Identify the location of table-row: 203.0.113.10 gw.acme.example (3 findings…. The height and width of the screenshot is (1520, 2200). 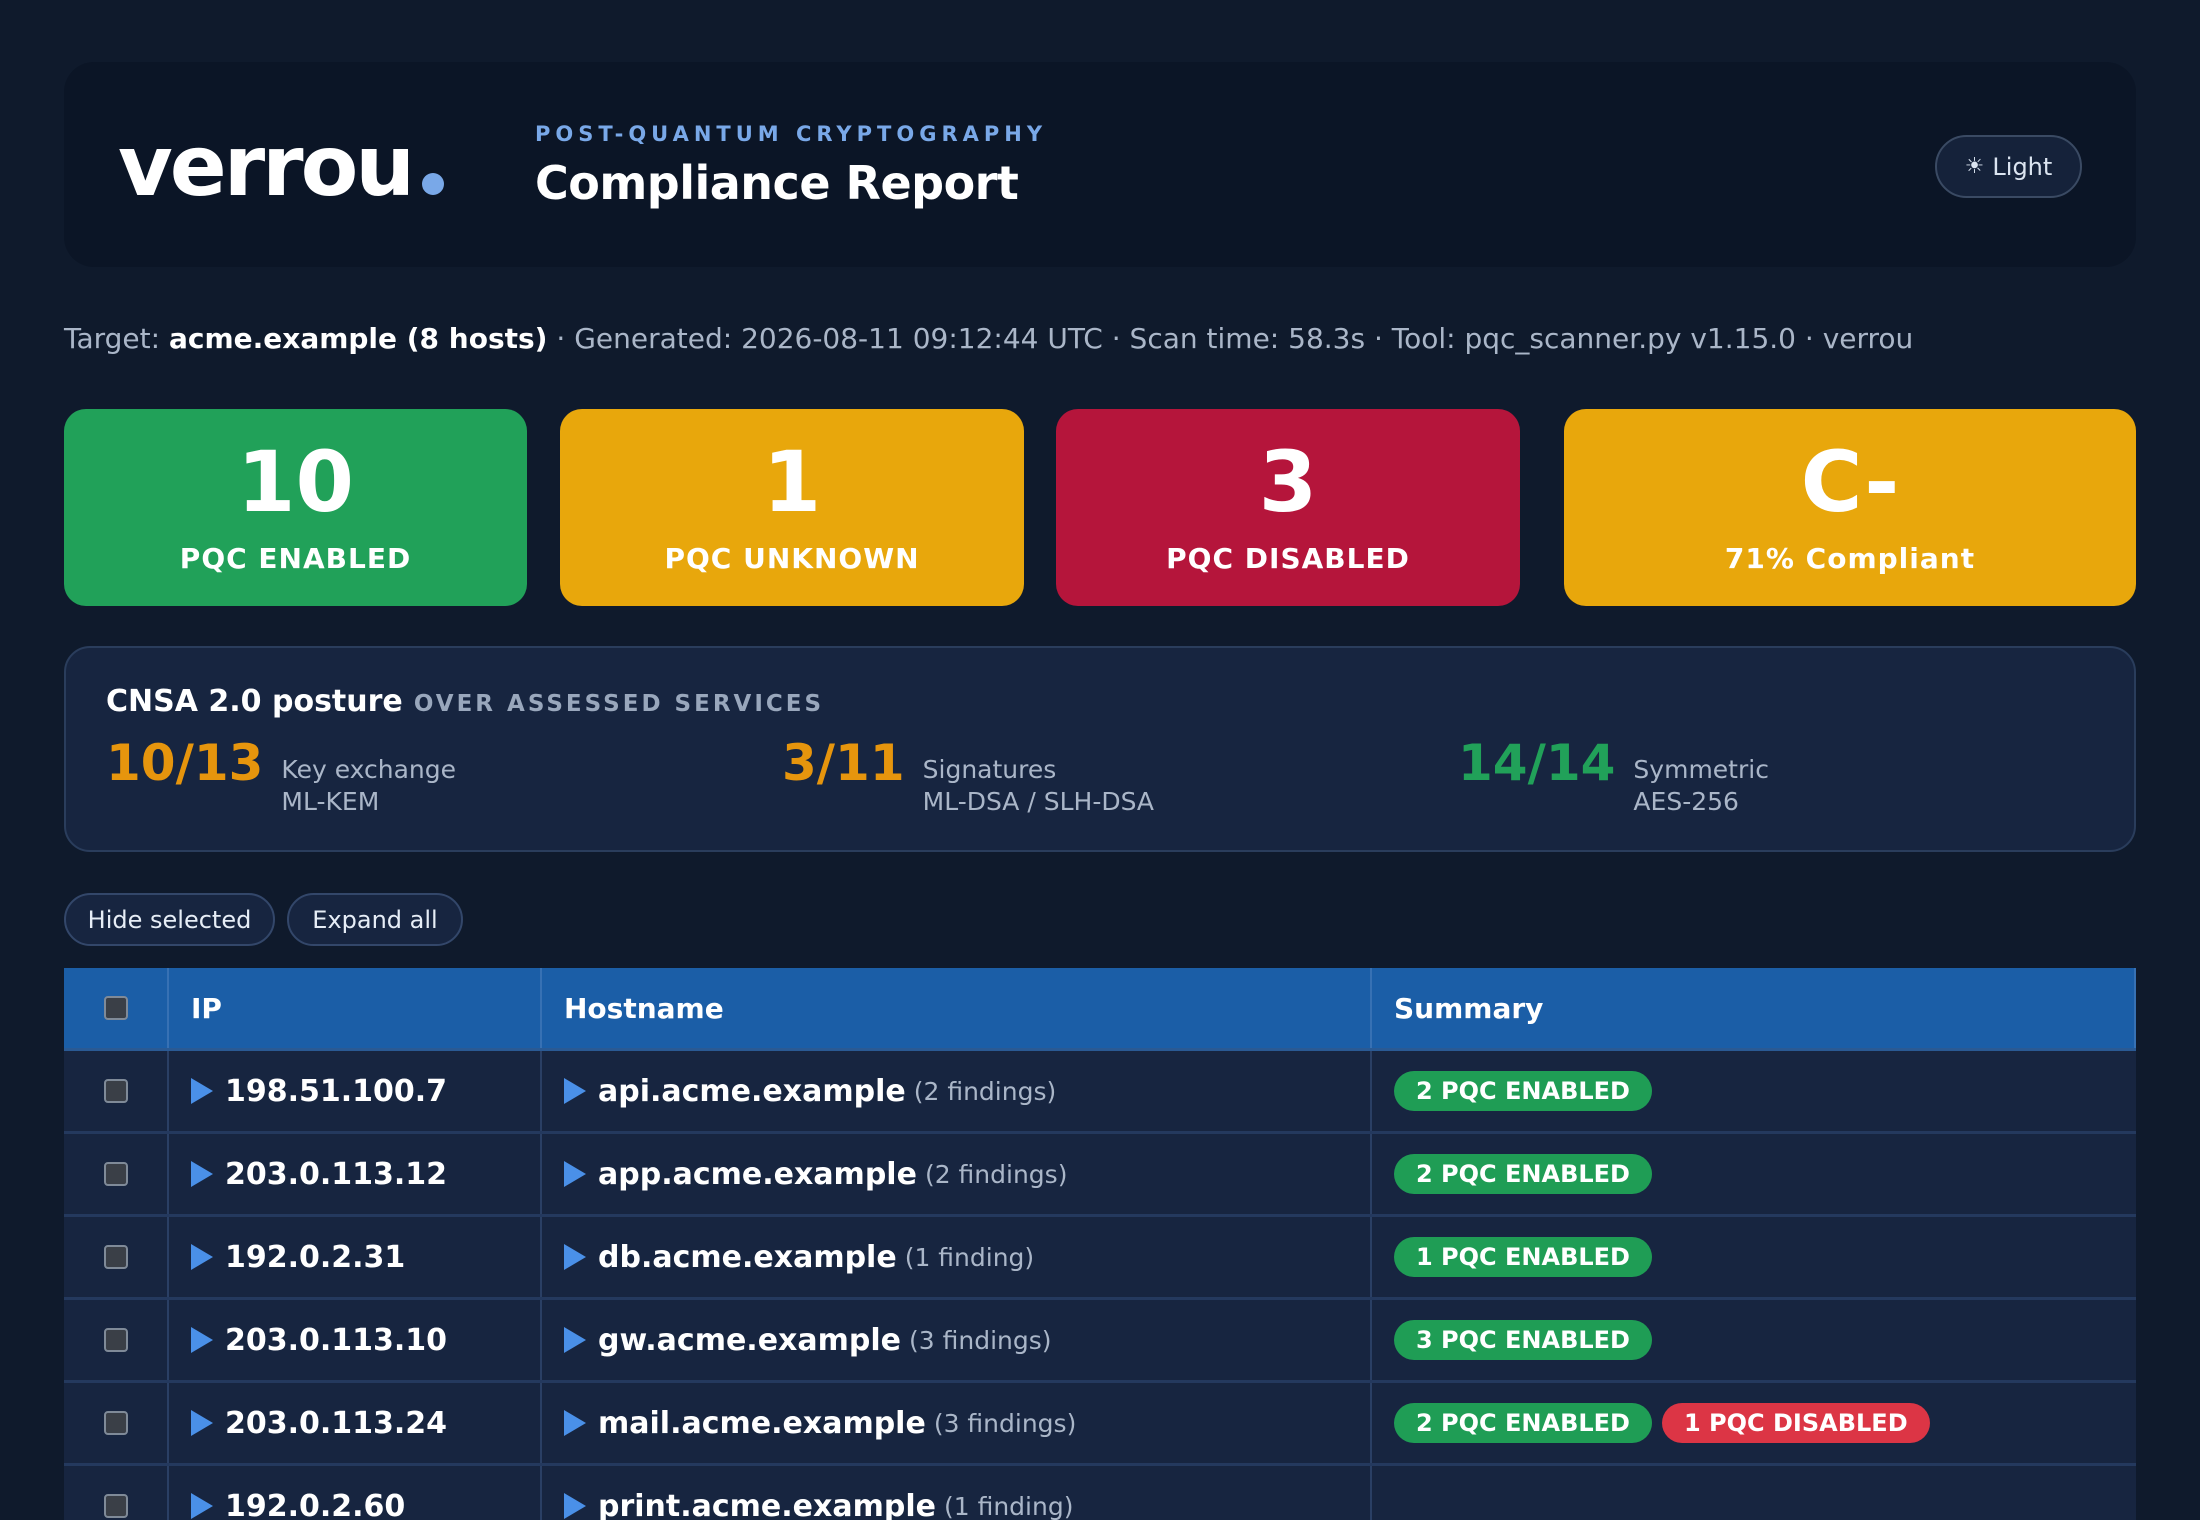
(1100, 1341).